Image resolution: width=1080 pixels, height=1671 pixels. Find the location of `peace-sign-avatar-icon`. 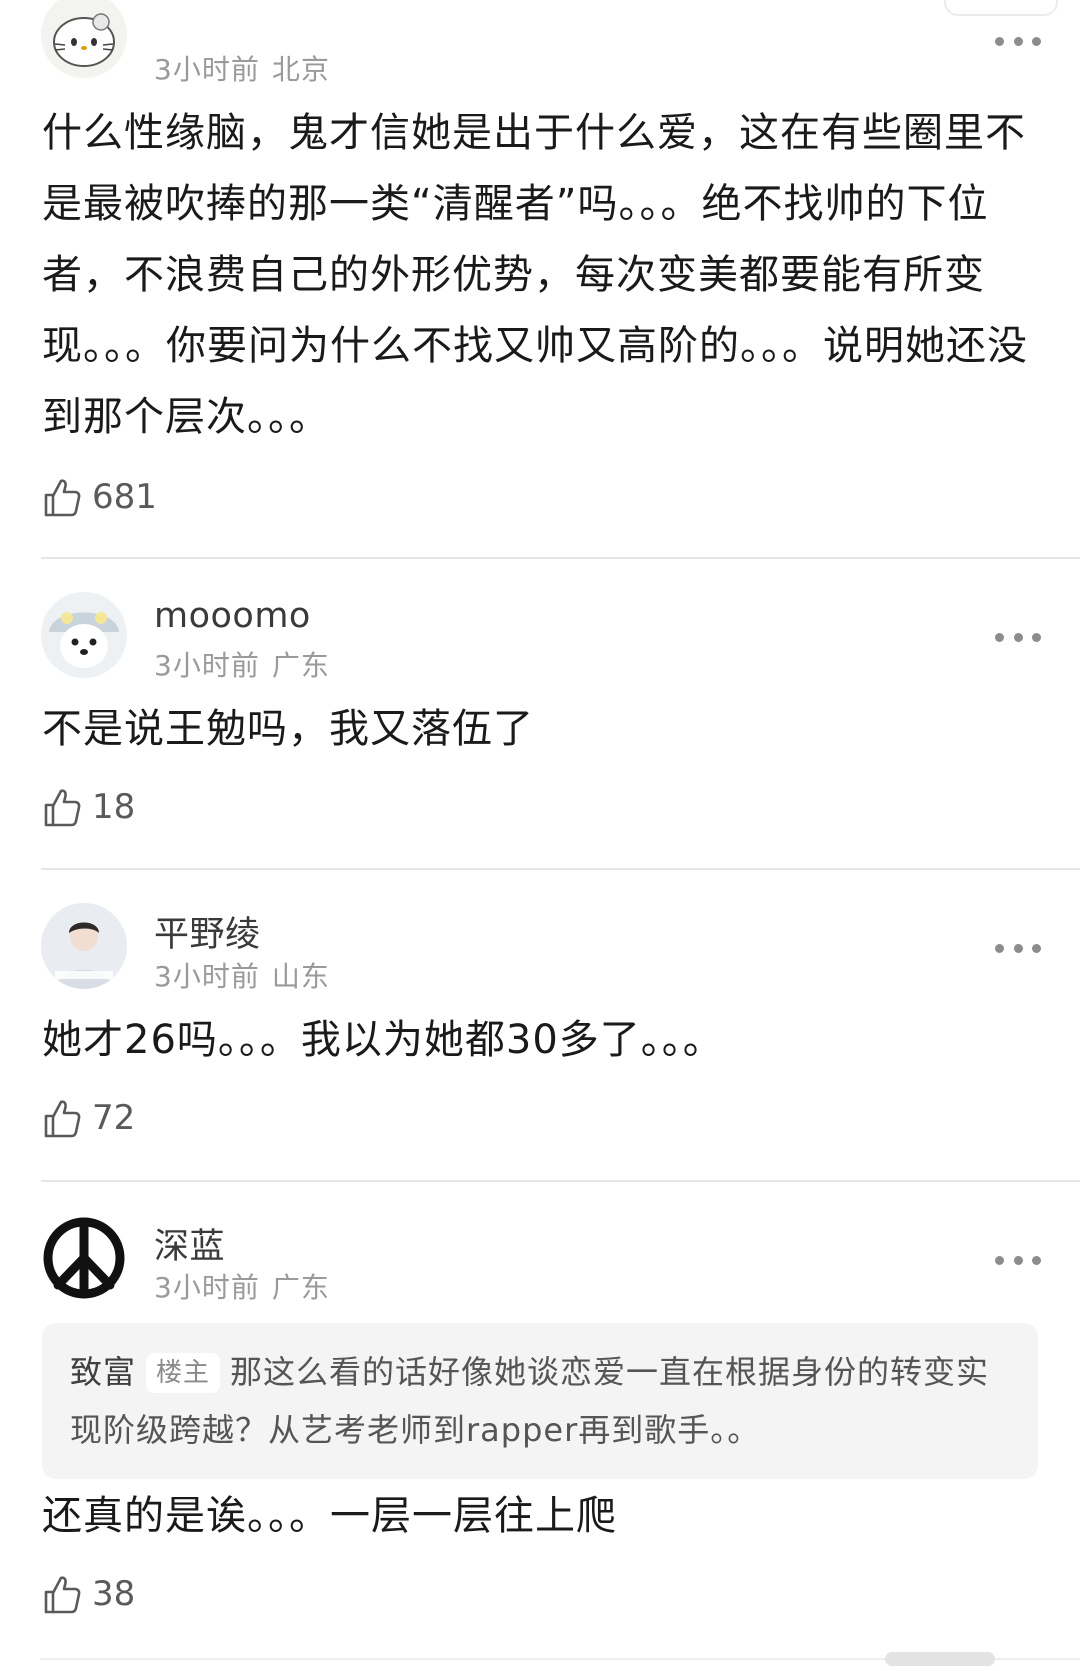

peace-sign-avatar-icon is located at coordinates (84, 1258).